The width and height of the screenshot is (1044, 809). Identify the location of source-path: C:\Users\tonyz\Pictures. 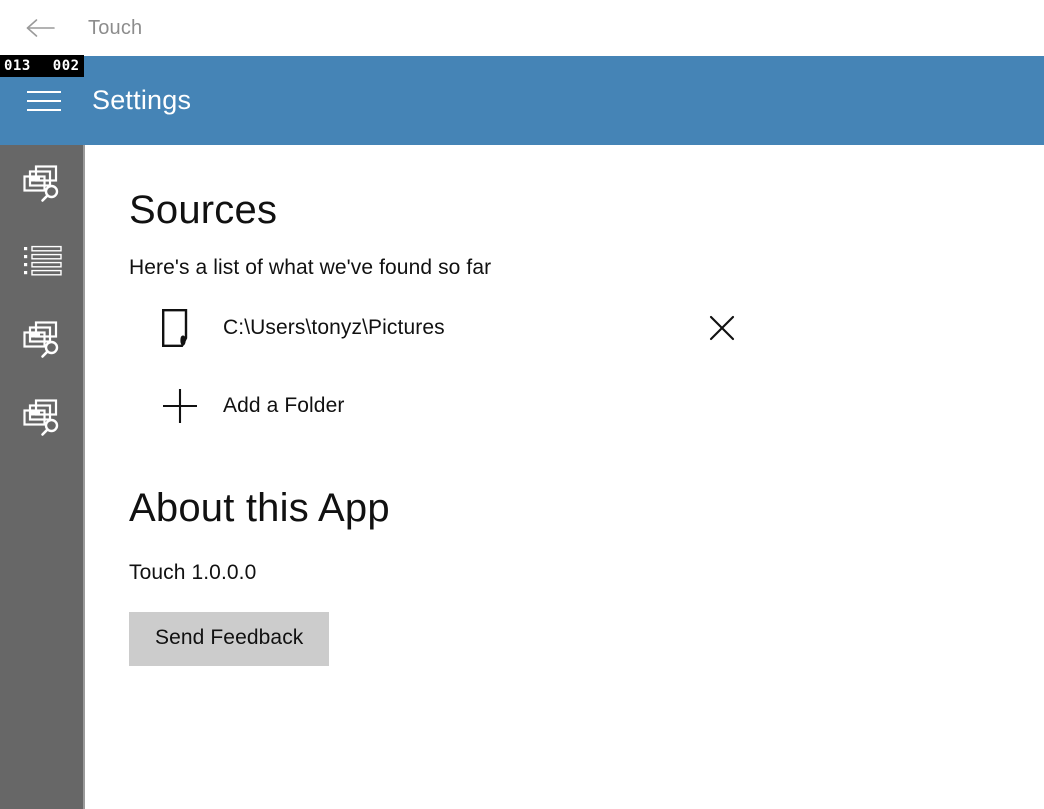
(334, 327).